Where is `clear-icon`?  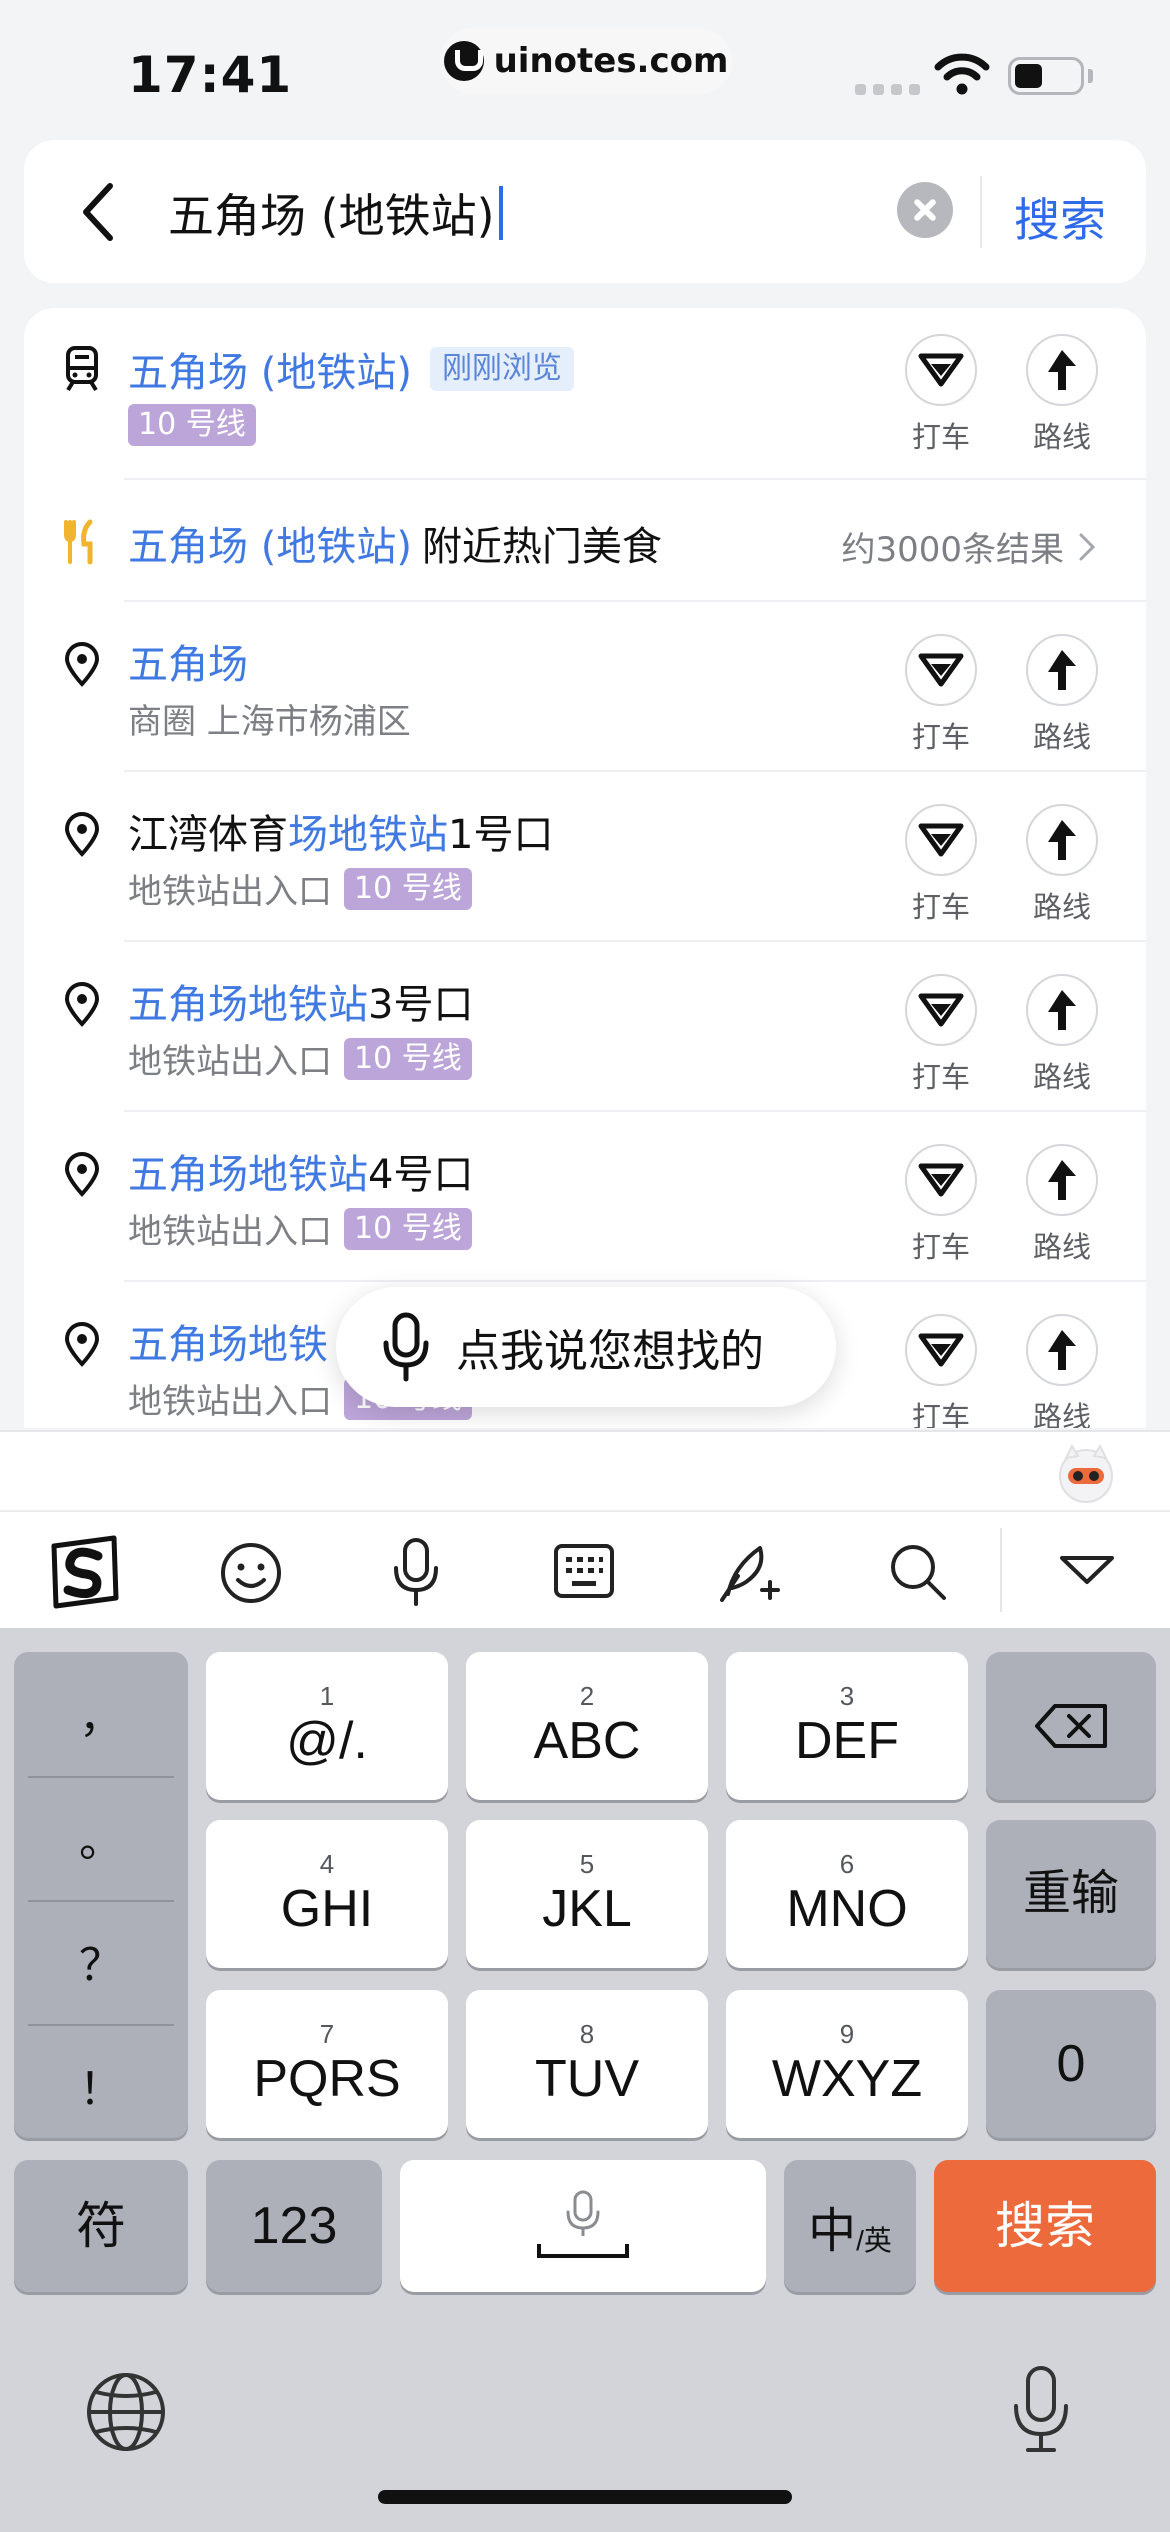 clear-icon is located at coordinates (925, 210).